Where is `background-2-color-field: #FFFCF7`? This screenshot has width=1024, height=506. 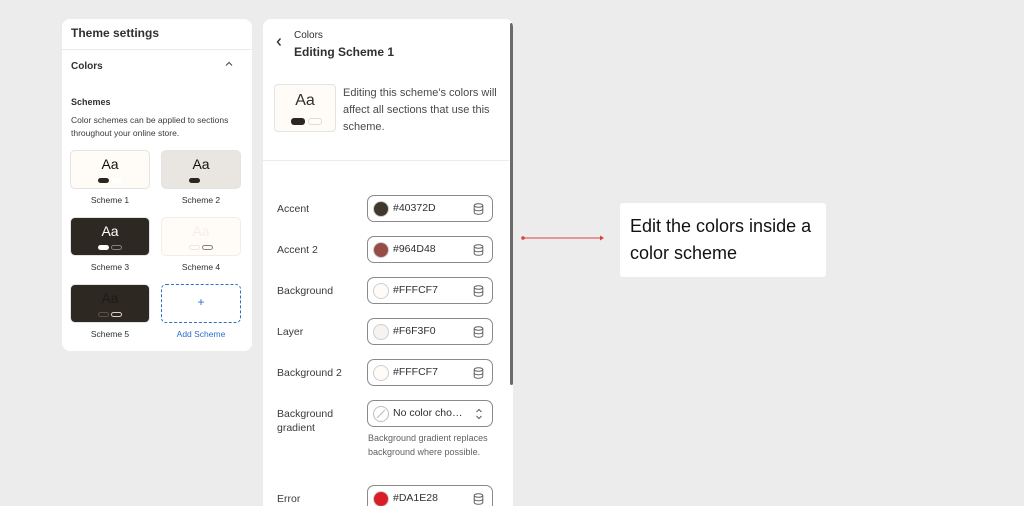 background-2-color-field: #FFFCF7 is located at coordinates (430, 372).